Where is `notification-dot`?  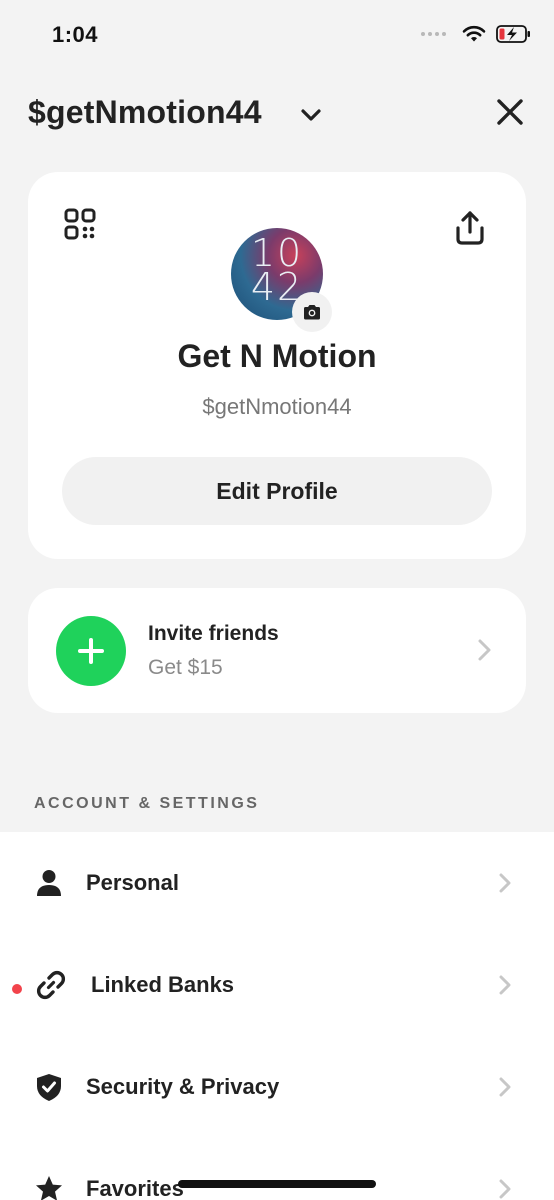 notification-dot is located at coordinates (17, 989).